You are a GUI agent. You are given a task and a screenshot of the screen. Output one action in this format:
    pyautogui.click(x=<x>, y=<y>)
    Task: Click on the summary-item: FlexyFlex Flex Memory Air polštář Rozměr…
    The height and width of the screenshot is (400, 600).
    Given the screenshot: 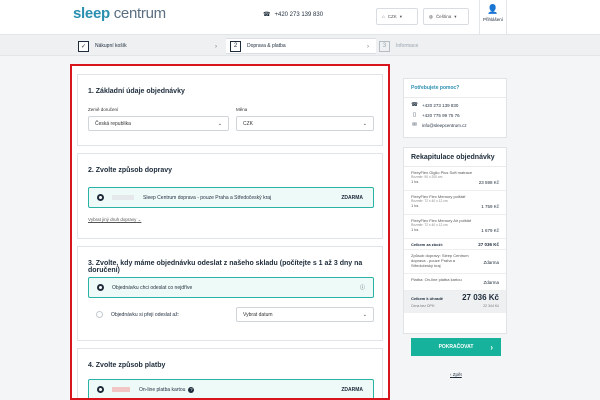 What is the action you would take?
    pyautogui.click(x=455, y=227)
    